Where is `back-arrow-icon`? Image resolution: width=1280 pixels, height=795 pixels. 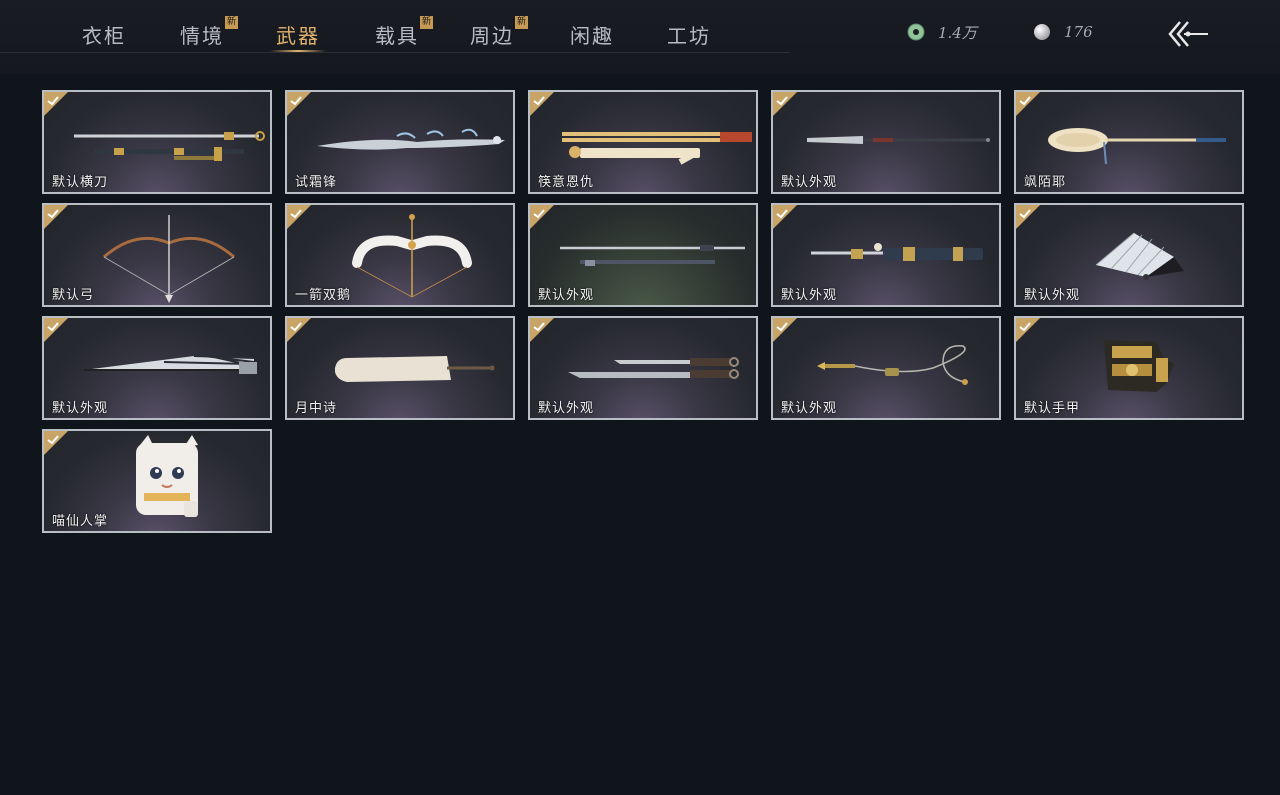 back-arrow-icon is located at coordinates (1188, 34).